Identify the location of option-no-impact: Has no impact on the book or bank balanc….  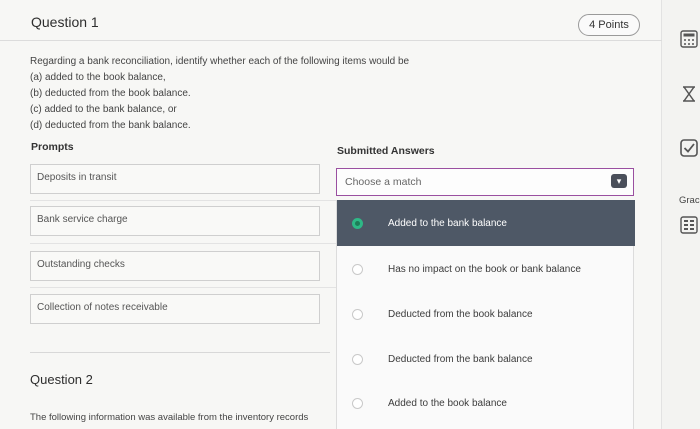
(486, 269).